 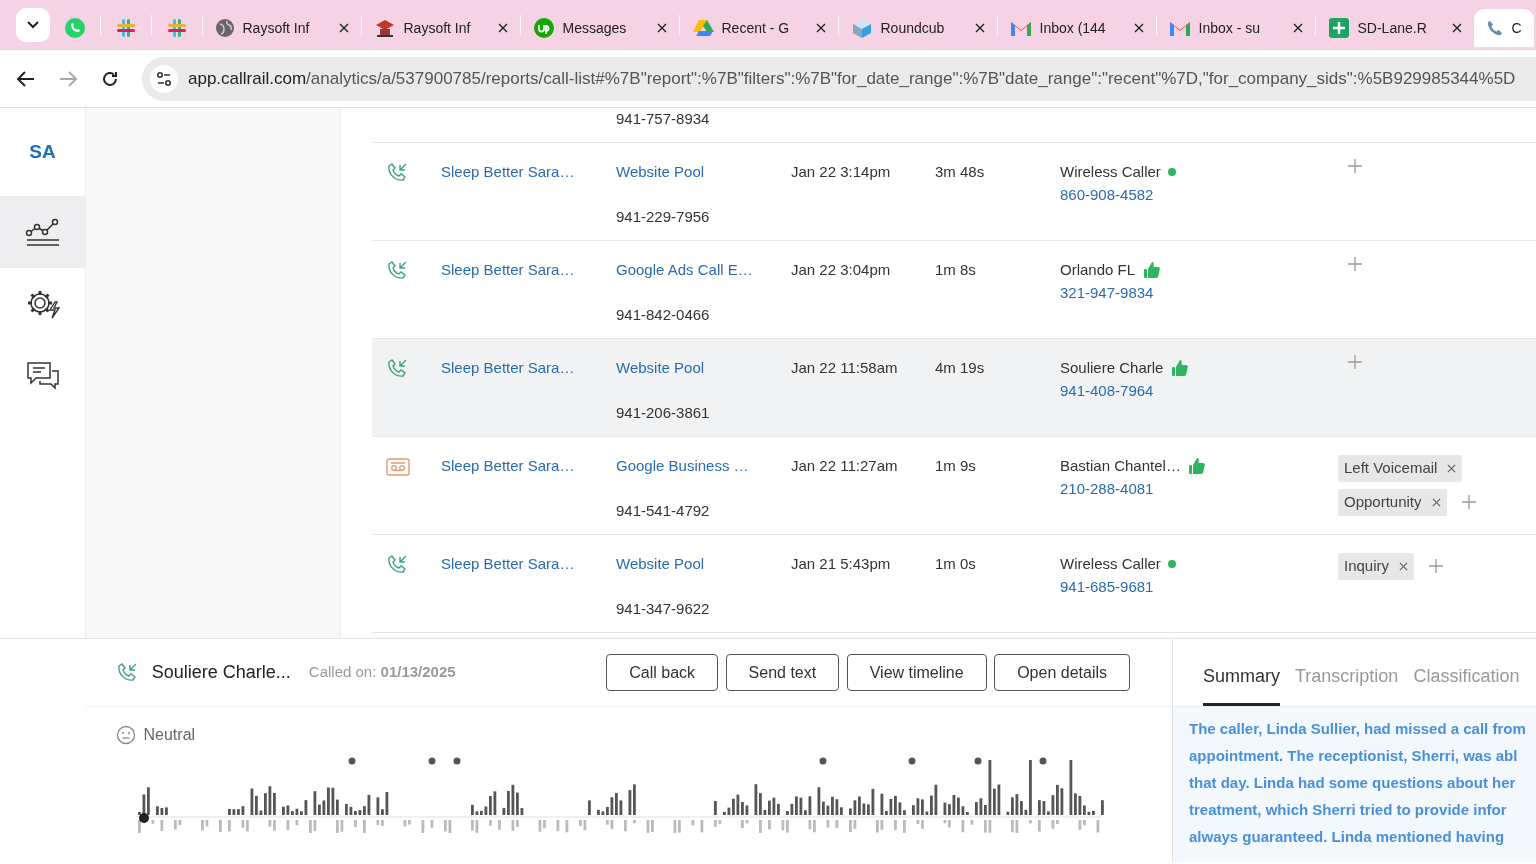 What do you see at coordinates (1199, 390) in the screenshot?
I see `caller-phone-link: 941-408-7964` at bounding box center [1199, 390].